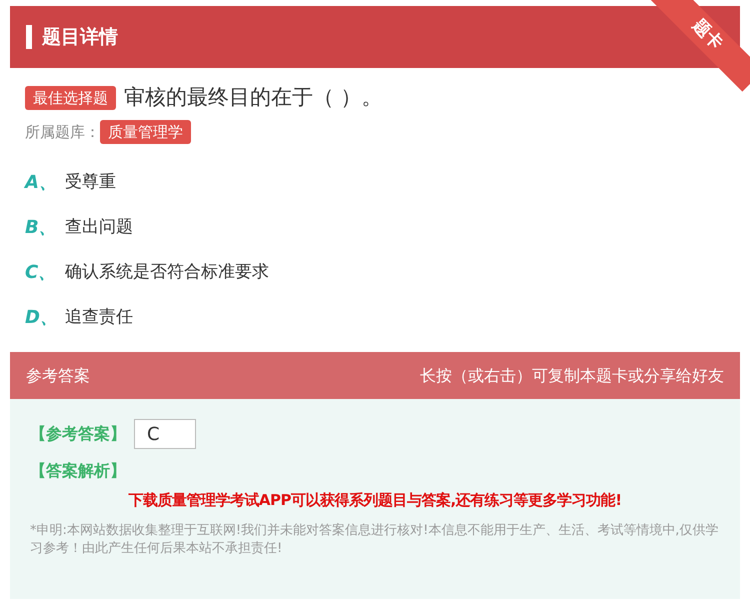 The height and width of the screenshot is (608, 750). Describe the element at coordinates (29, 37) in the screenshot. I see `title-marker` at that location.